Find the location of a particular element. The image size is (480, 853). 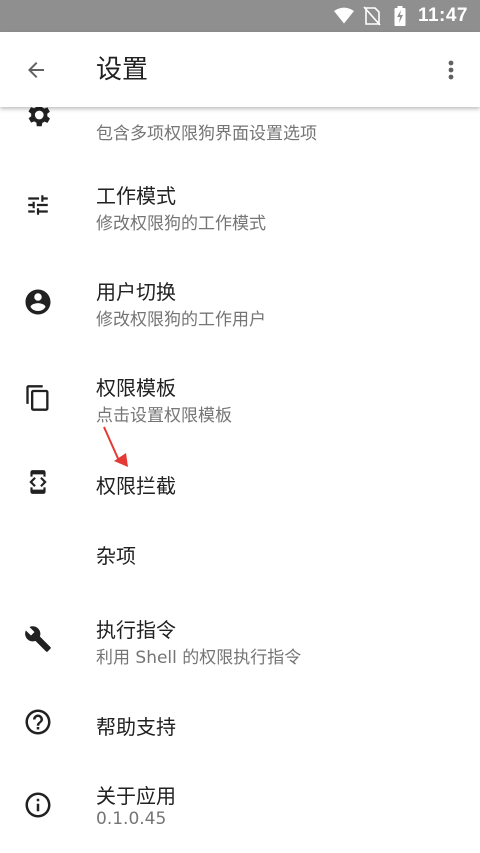

list-item-title: 执行指令 is located at coordinates (136, 630).